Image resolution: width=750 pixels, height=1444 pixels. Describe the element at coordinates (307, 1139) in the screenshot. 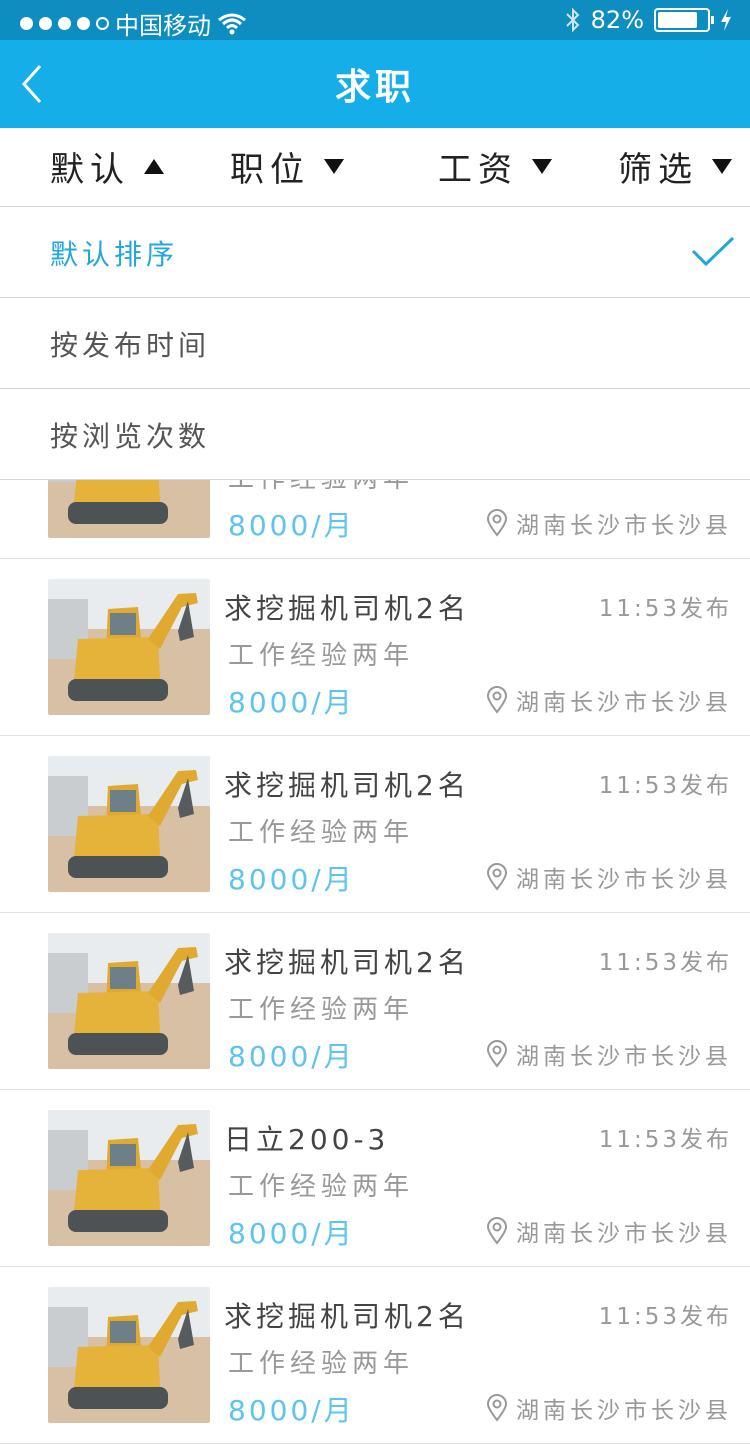

I see `job-title: 日立200-3` at that location.